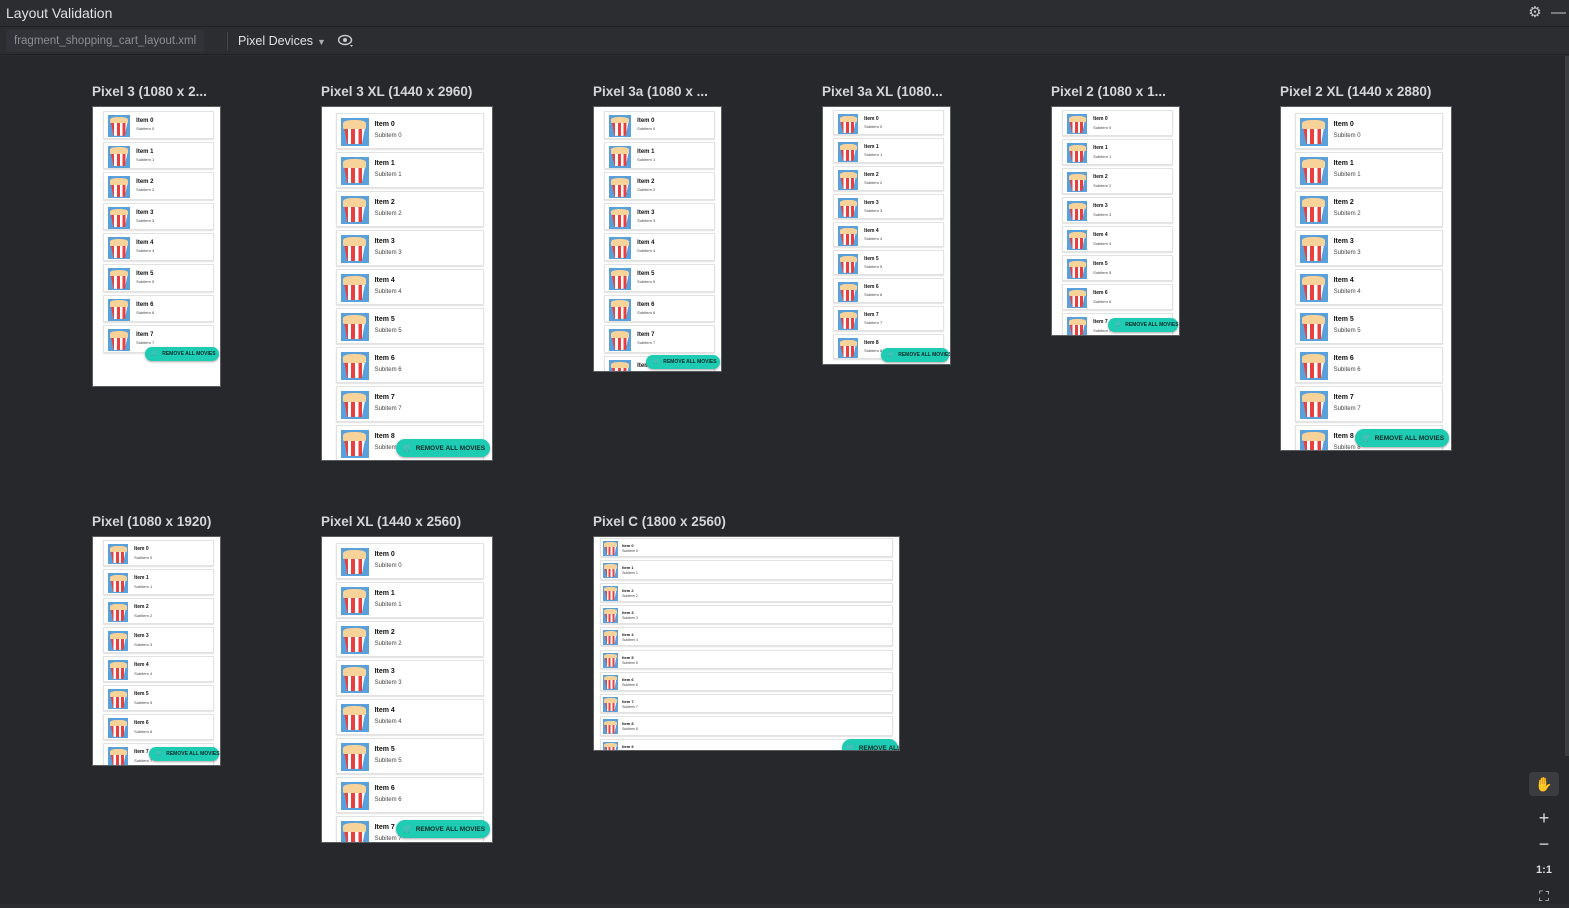 This screenshot has width=1569, height=908. Describe the element at coordinates (145, 151) in the screenshot. I see `item-title: Item 1` at that location.